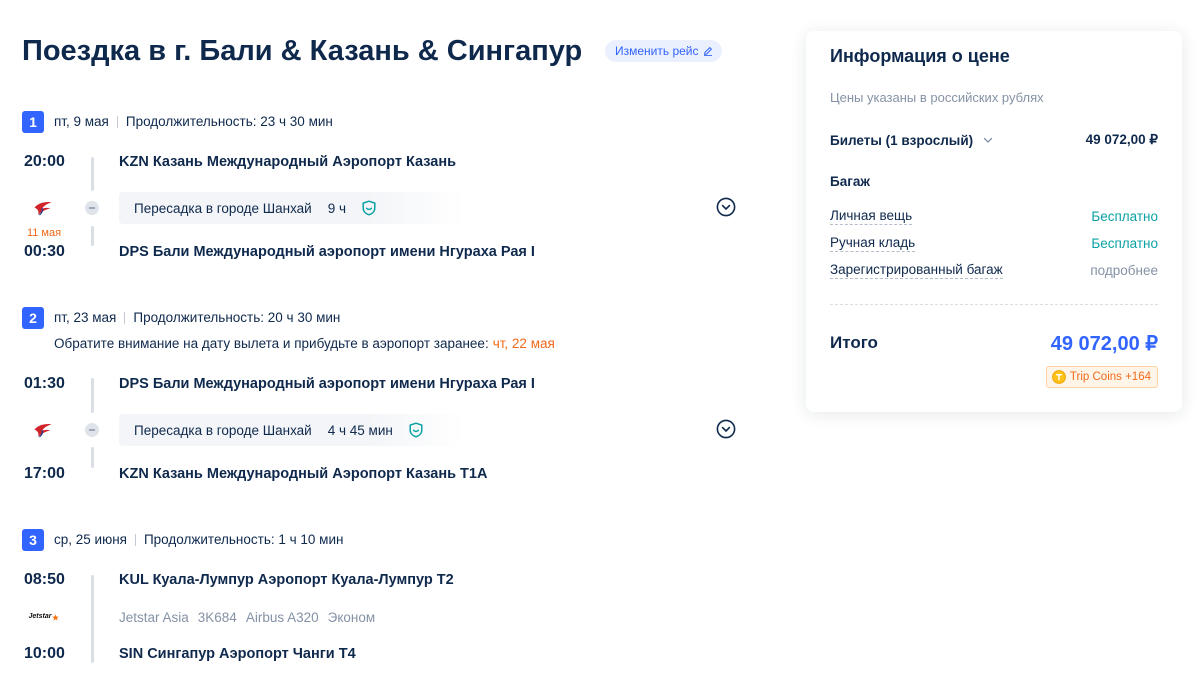  Describe the element at coordinates (916, 270) in the screenshot. I see `baggage-label: Зарегистрированный багаж` at that location.